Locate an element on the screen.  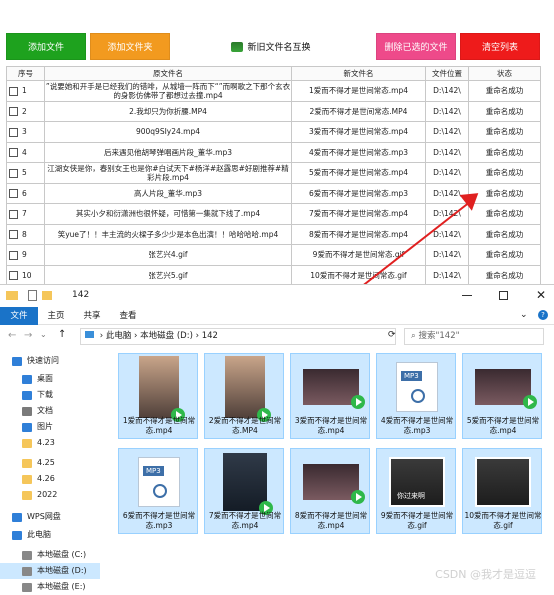
location-cell: D:\142\ is located at coordinates (447, 91).